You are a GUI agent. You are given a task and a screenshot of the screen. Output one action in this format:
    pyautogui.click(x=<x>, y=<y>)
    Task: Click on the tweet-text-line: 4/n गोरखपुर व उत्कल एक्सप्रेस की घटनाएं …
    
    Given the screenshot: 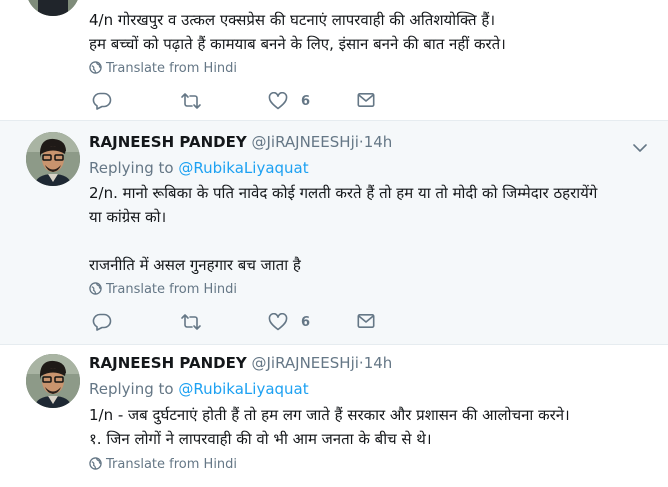 What is the action you would take?
    pyautogui.click(x=292, y=20)
    